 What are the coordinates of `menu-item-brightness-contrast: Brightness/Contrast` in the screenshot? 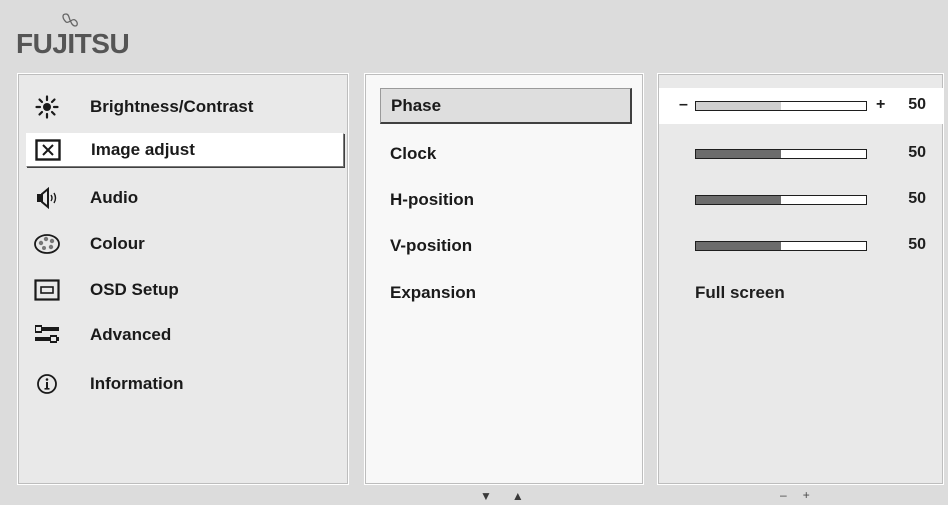 It's located at (185, 107).